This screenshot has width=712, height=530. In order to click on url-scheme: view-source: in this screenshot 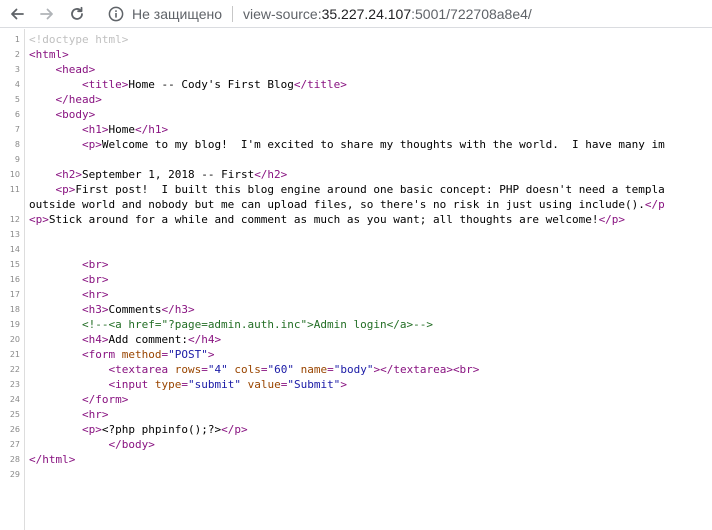, I will do `click(282, 14)`.